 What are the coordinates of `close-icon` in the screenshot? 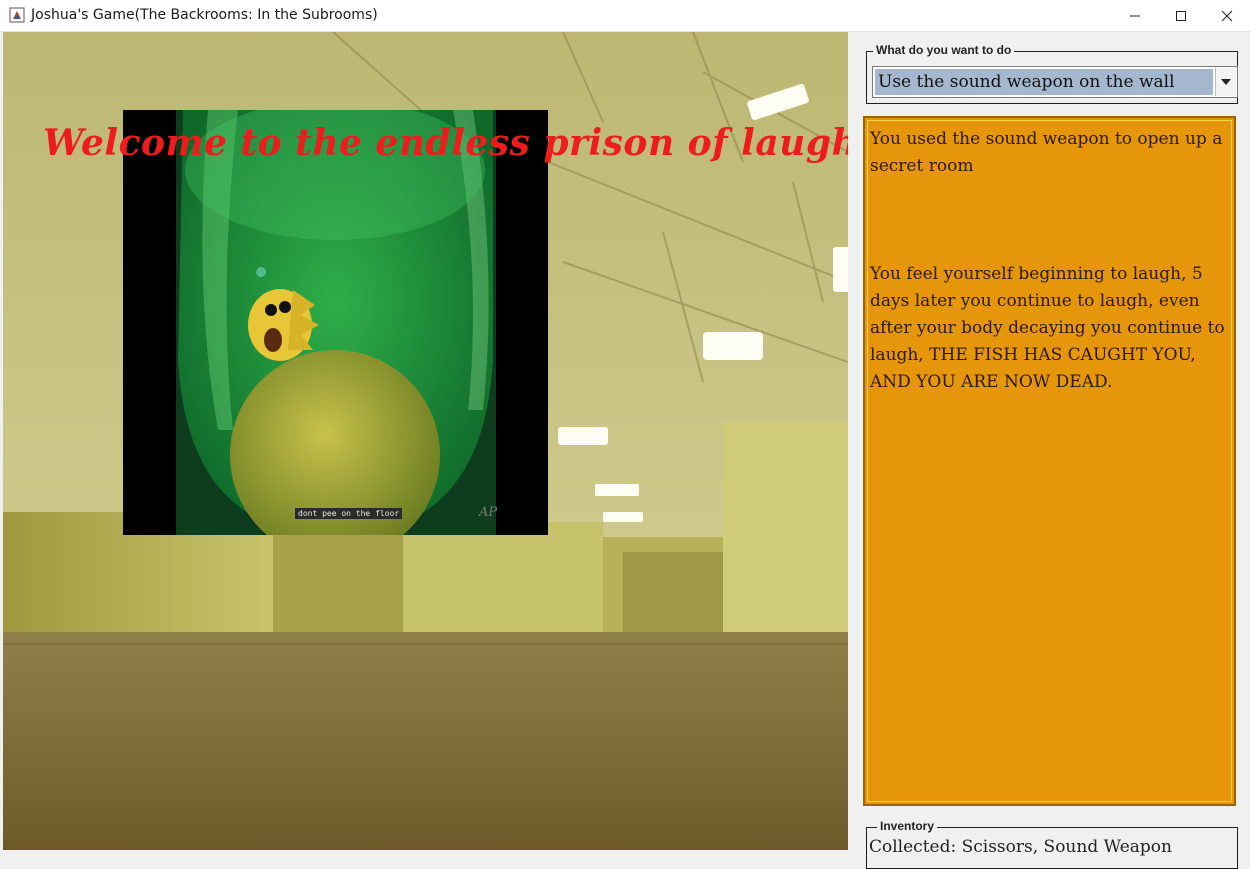 It's located at (1227, 15).